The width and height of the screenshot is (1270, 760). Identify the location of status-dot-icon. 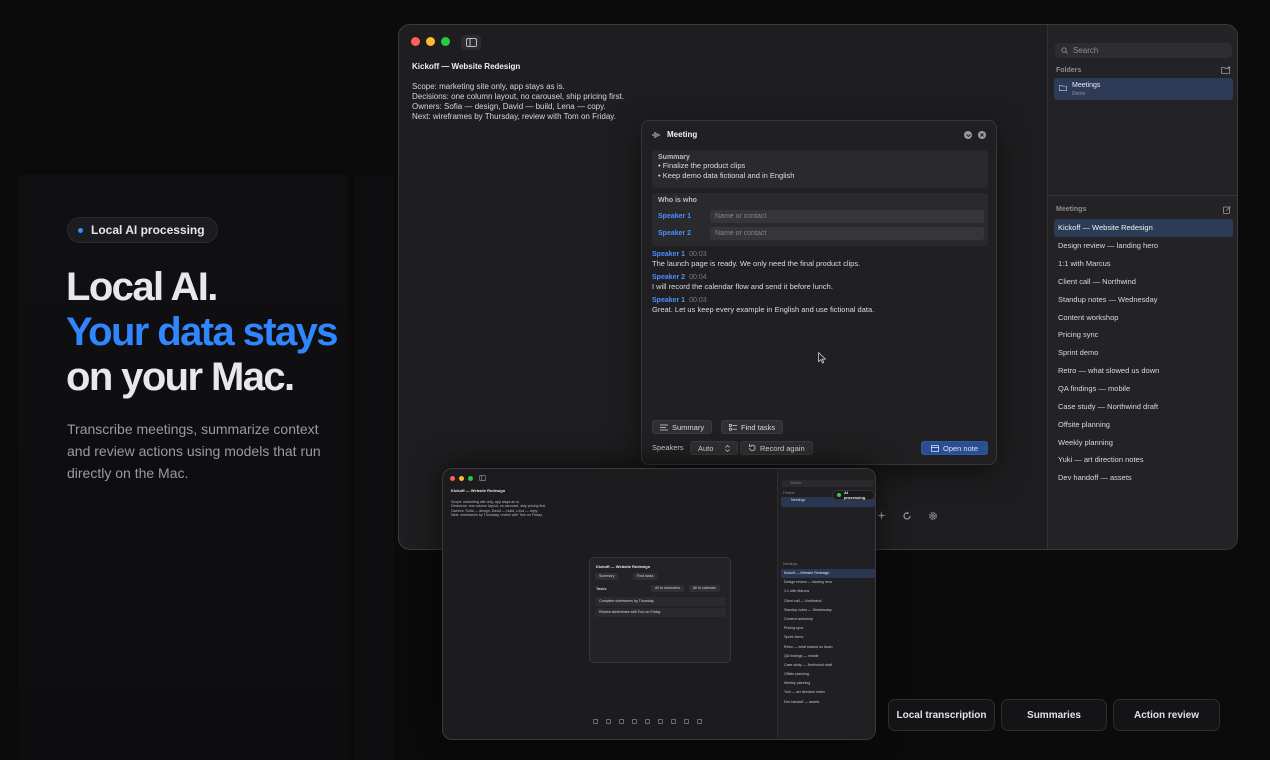
(839, 495).